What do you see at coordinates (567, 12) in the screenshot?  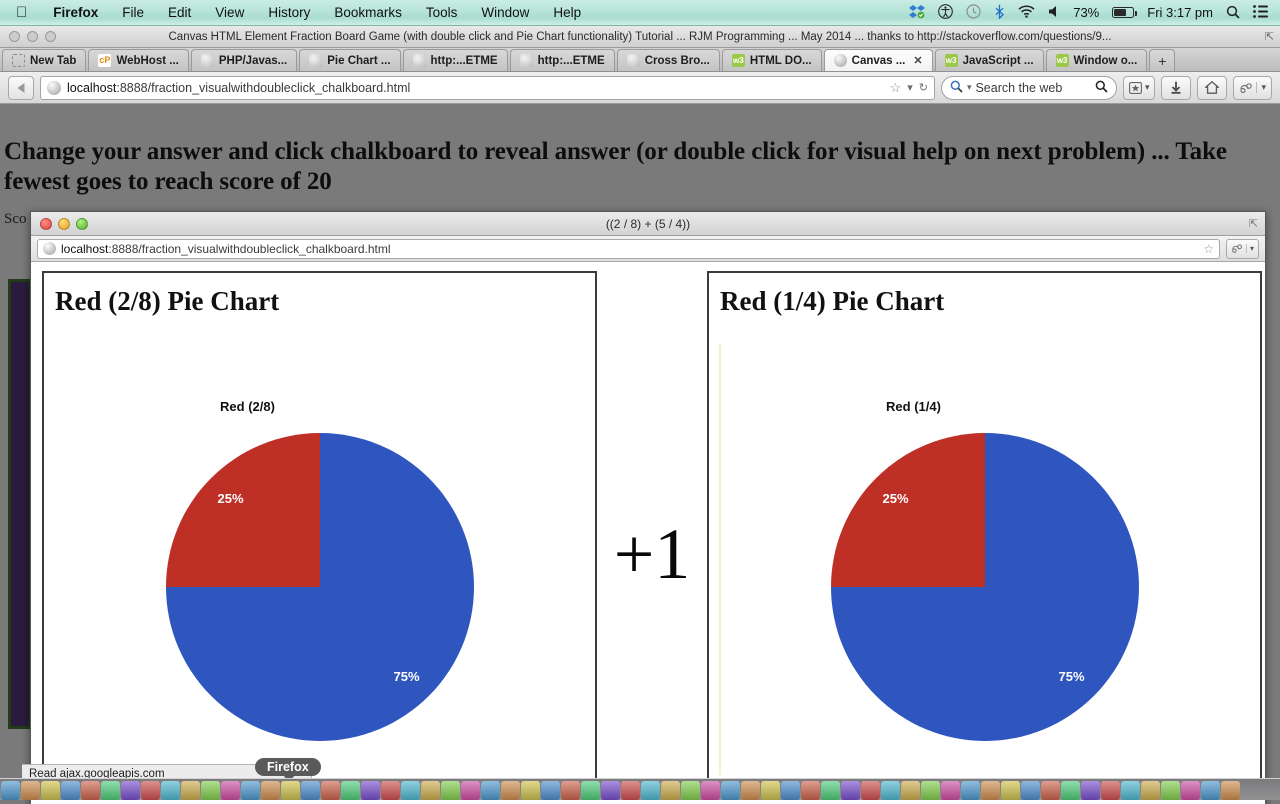 I see `menu-item-help: Help` at bounding box center [567, 12].